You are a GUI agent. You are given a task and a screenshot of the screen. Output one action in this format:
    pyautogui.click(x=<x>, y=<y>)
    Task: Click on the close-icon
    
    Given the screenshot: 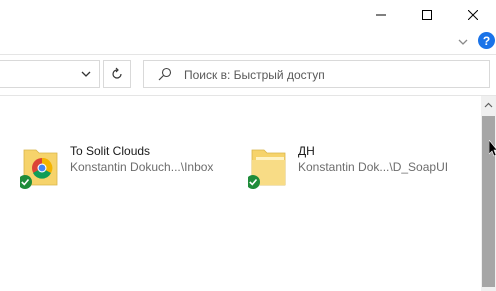 What is the action you would take?
    pyautogui.click(x=473, y=15)
    